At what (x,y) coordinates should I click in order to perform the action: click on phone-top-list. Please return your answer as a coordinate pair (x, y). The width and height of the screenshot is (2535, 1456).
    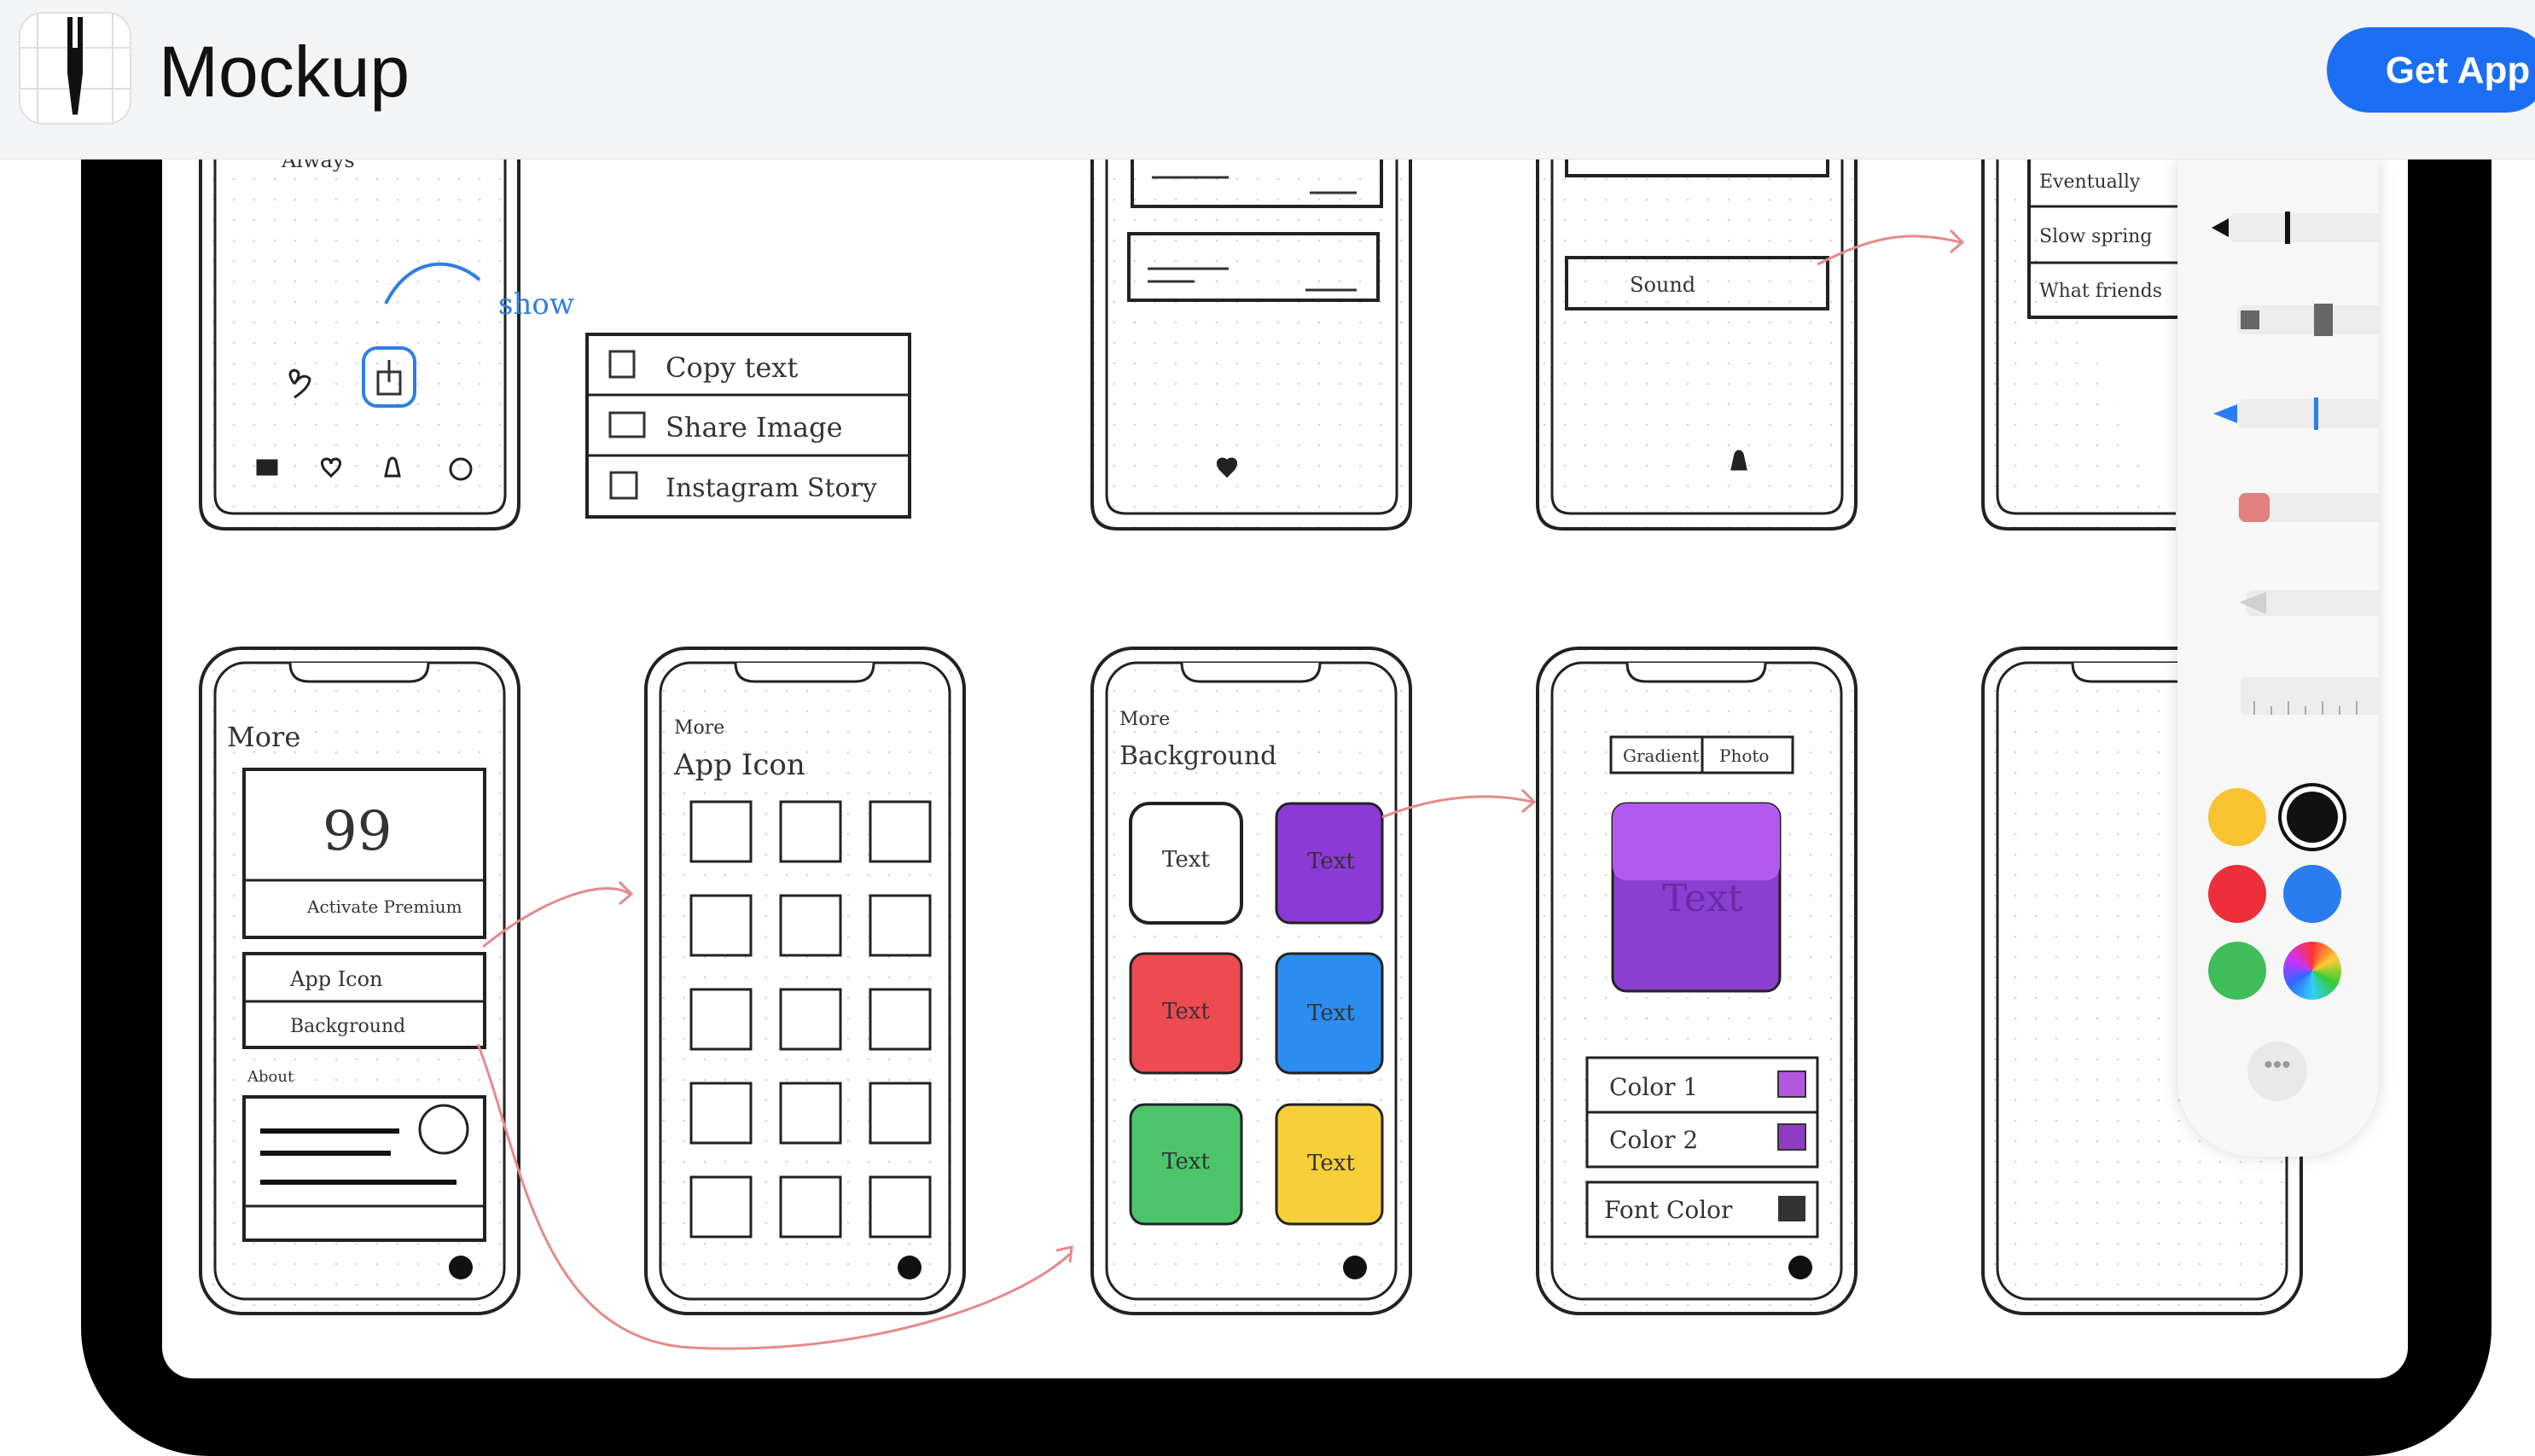
    Looking at the image, I should click on (1251, 329).